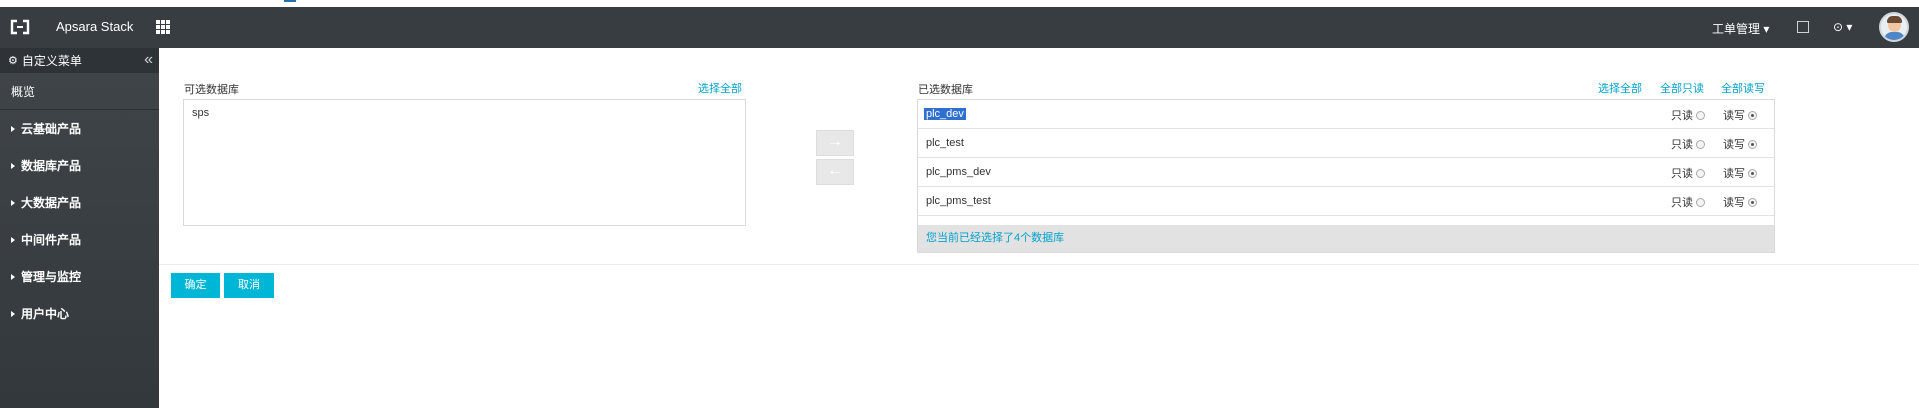 The height and width of the screenshot is (408, 1919). What do you see at coordinates (163, 27) in the screenshot?
I see `apps-grid-icon` at bounding box center [163, 27].